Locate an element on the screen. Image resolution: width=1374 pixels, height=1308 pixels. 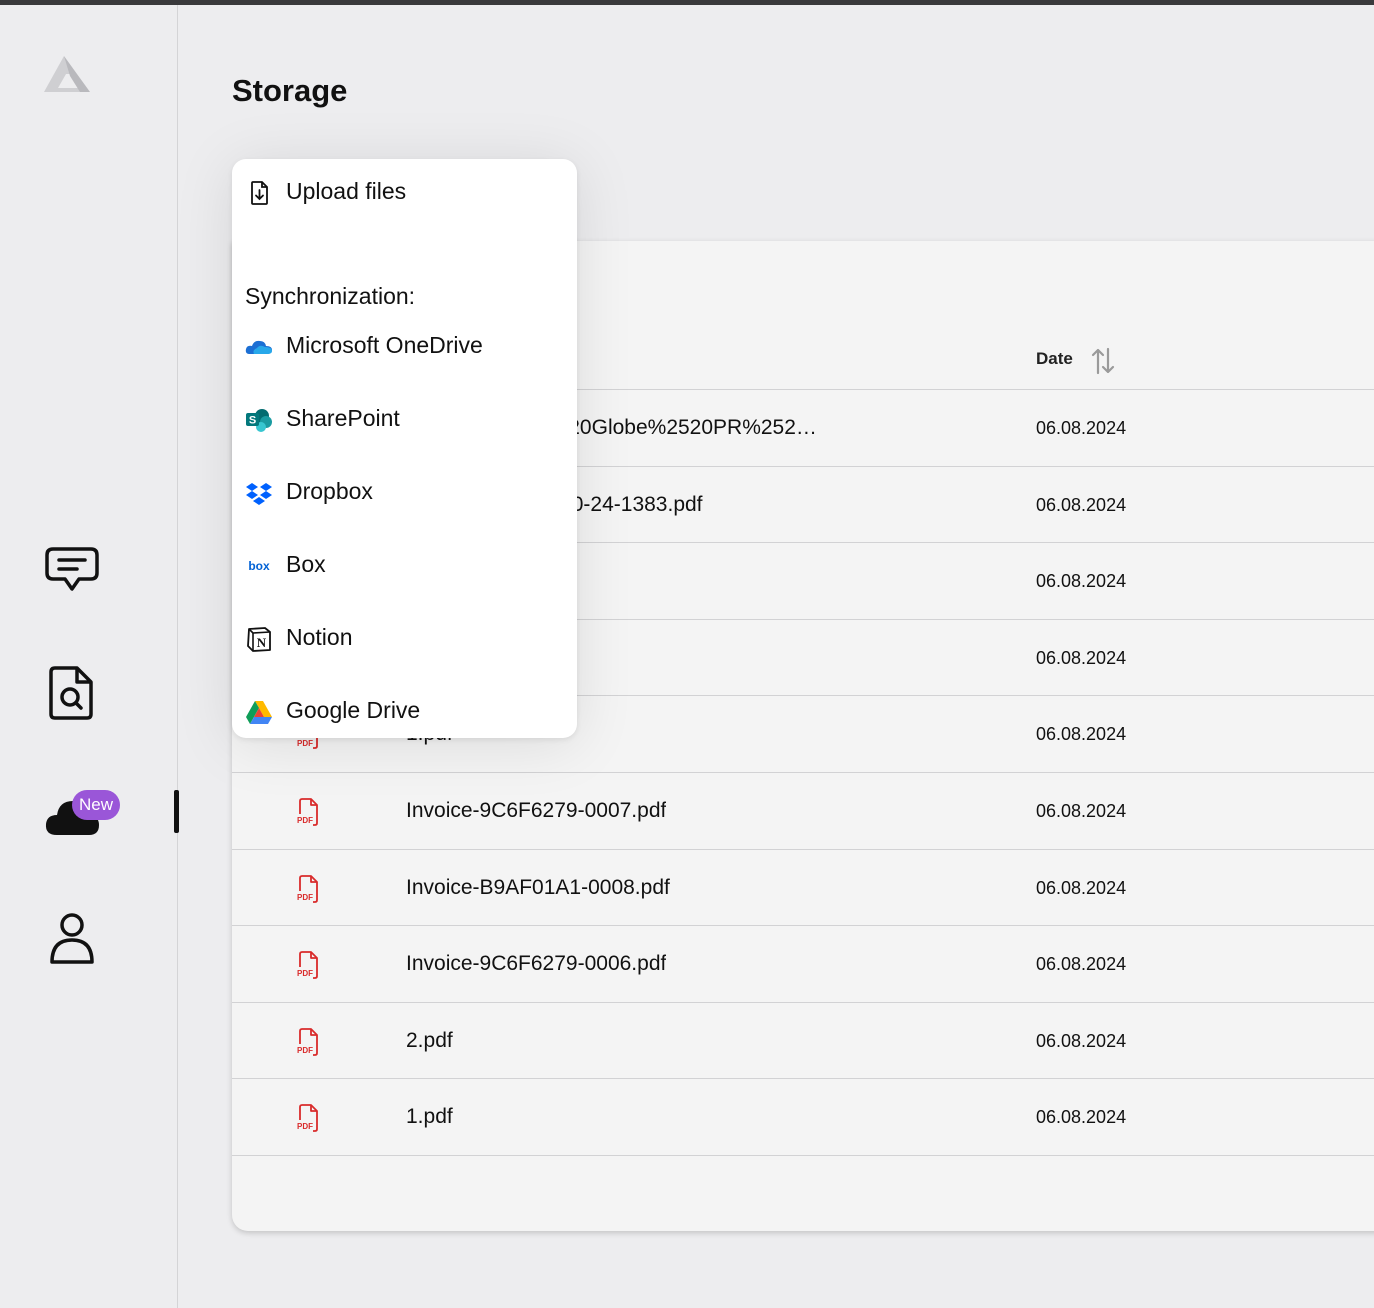
svg-text: S is located at coordinates (252, 421).